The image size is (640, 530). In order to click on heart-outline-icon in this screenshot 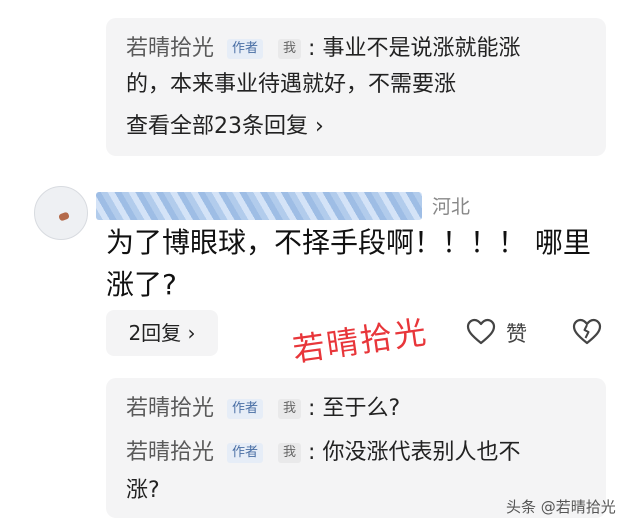, I will do `click(481, 331)`.